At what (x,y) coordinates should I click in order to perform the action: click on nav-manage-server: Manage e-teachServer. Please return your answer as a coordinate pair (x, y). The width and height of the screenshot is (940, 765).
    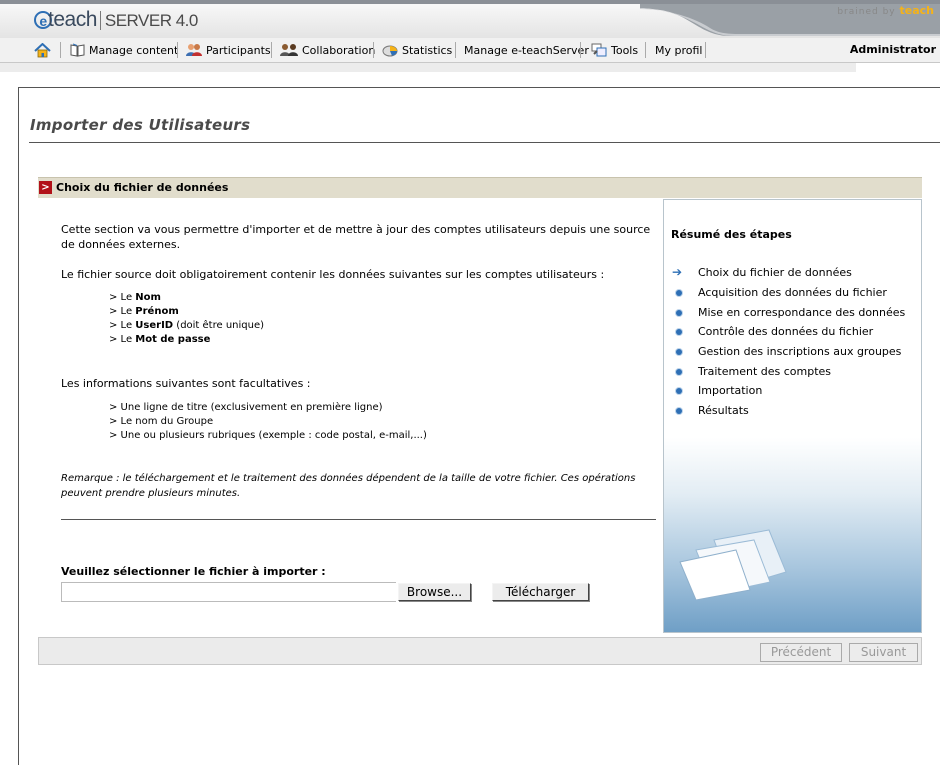
    Looking at the image, I should click on (526, 51).